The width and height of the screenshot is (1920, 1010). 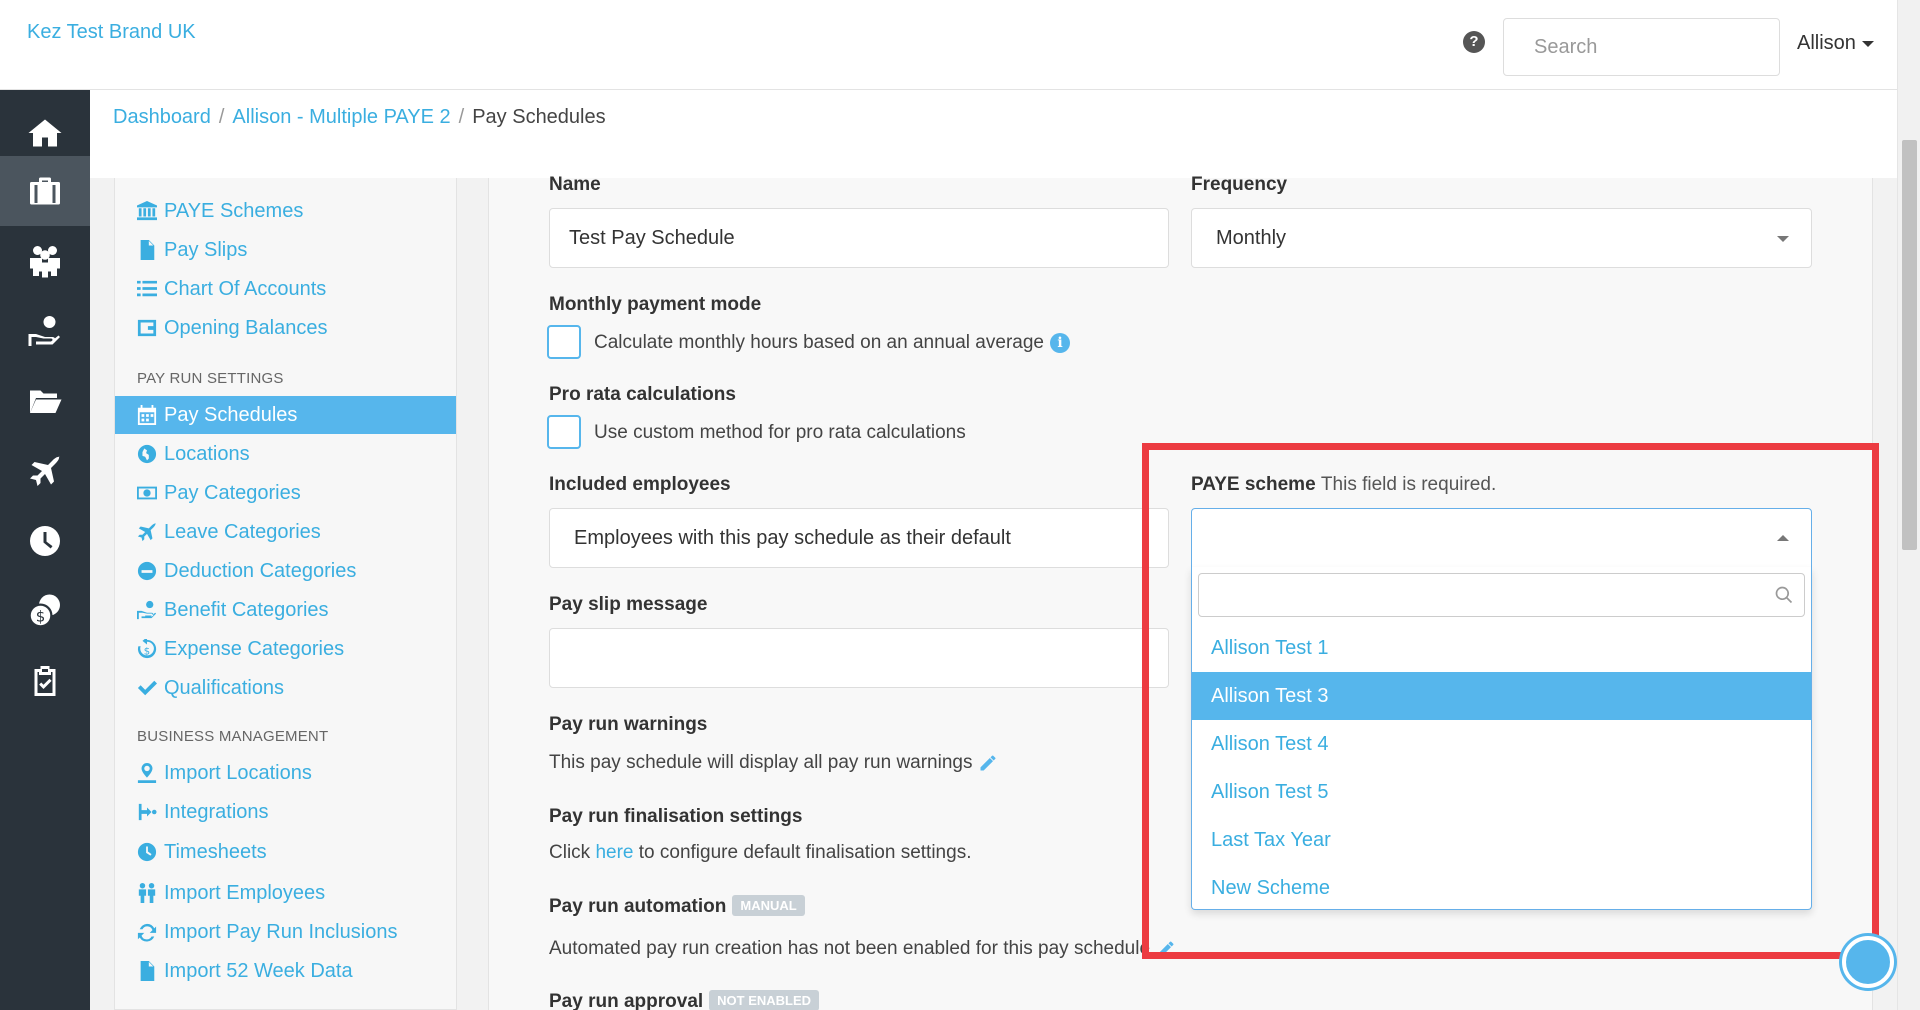 What do you see at coordinates (233, 736) in the screenshot?
I see `menu-heading-business: BUSINESS MANAGEMENT` at bounding box center [233, 736].